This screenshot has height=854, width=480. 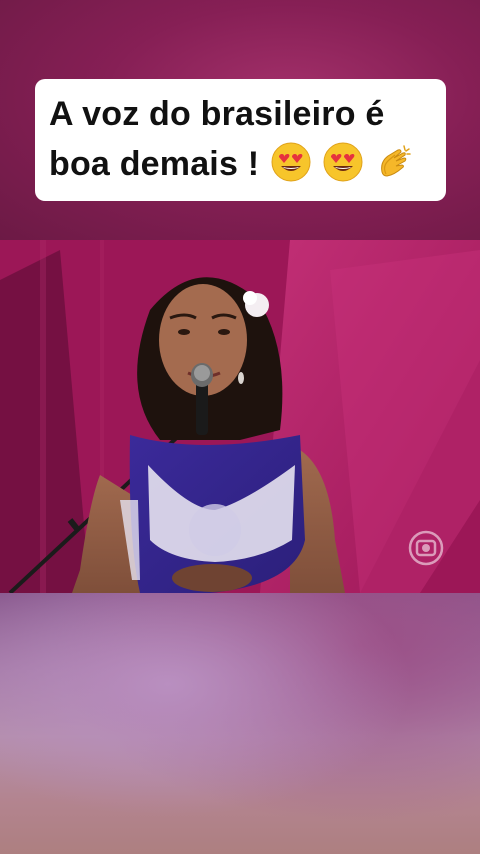 What do you see at coordinates (396, 161) in the screenshot?
I see `clapping-hands-emoji-icon` at bounding box center [396, 161].